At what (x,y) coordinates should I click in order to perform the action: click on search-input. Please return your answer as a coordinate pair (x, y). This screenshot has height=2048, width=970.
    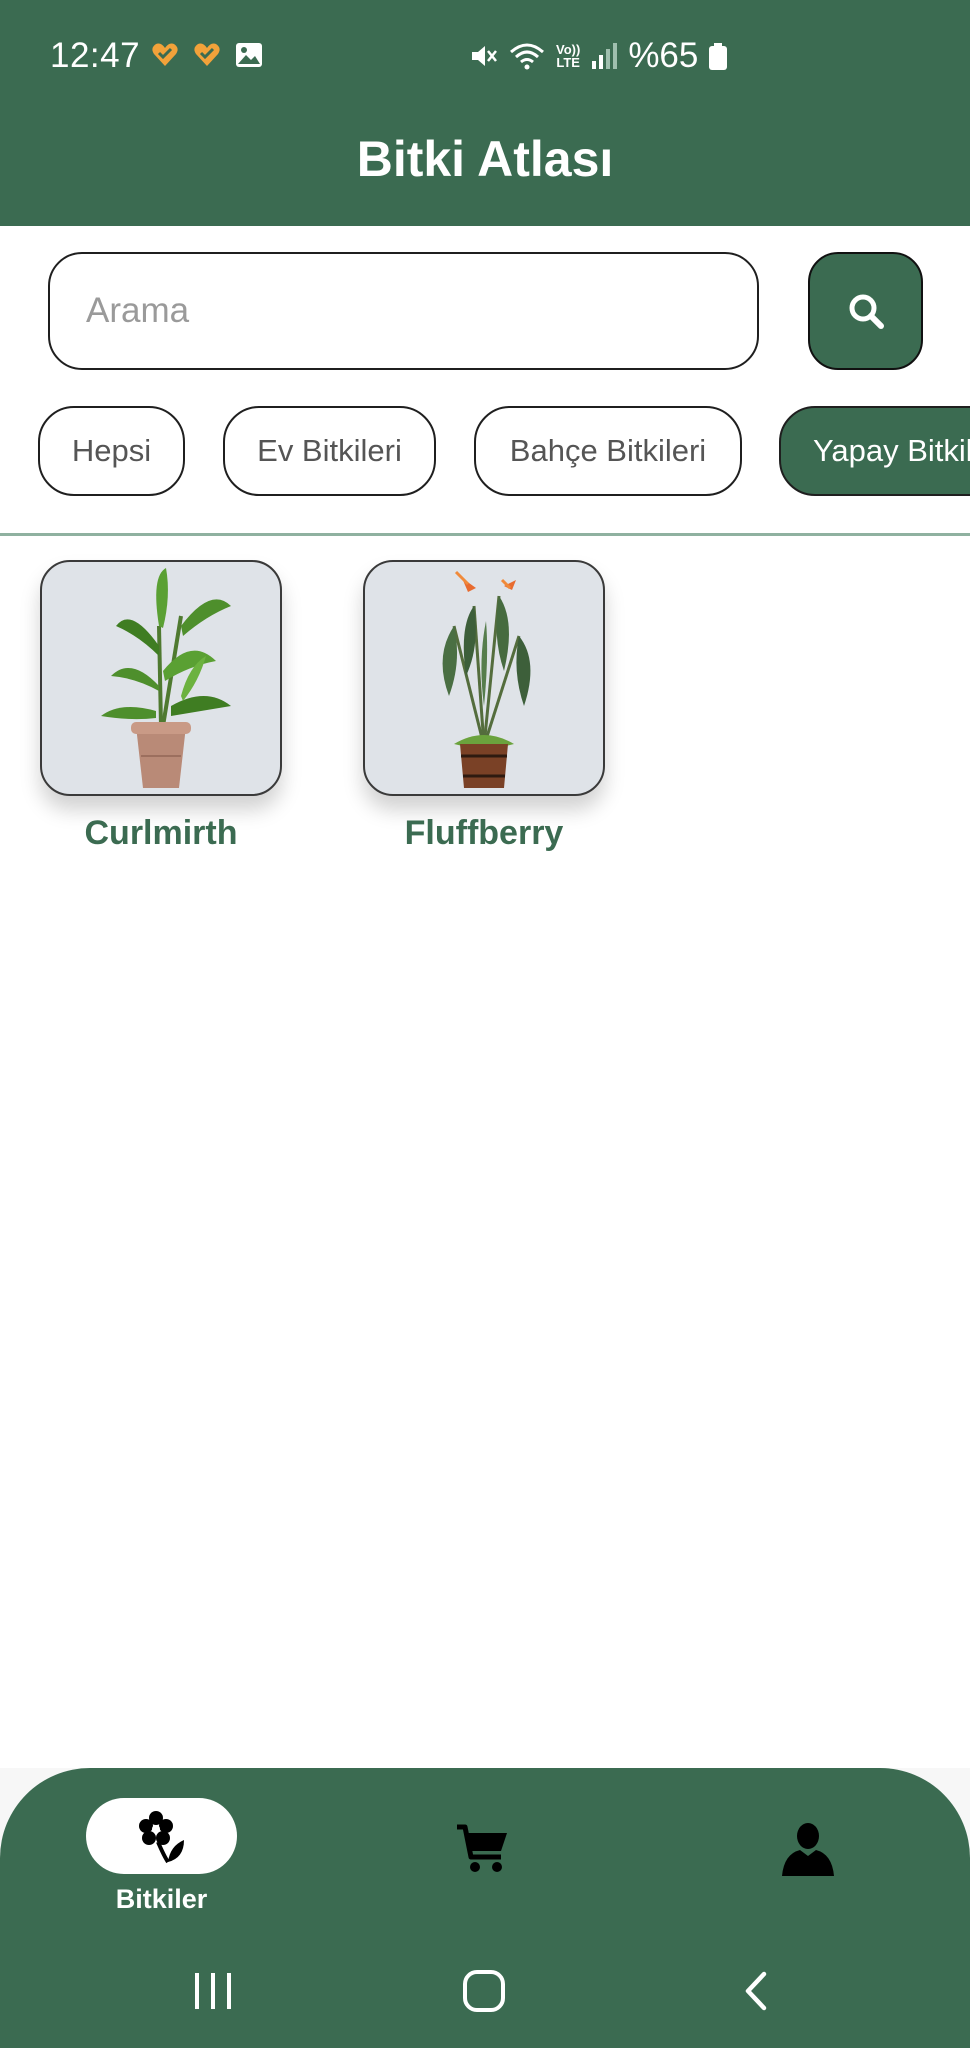
    Looking at the image, I should click on (403, 311).